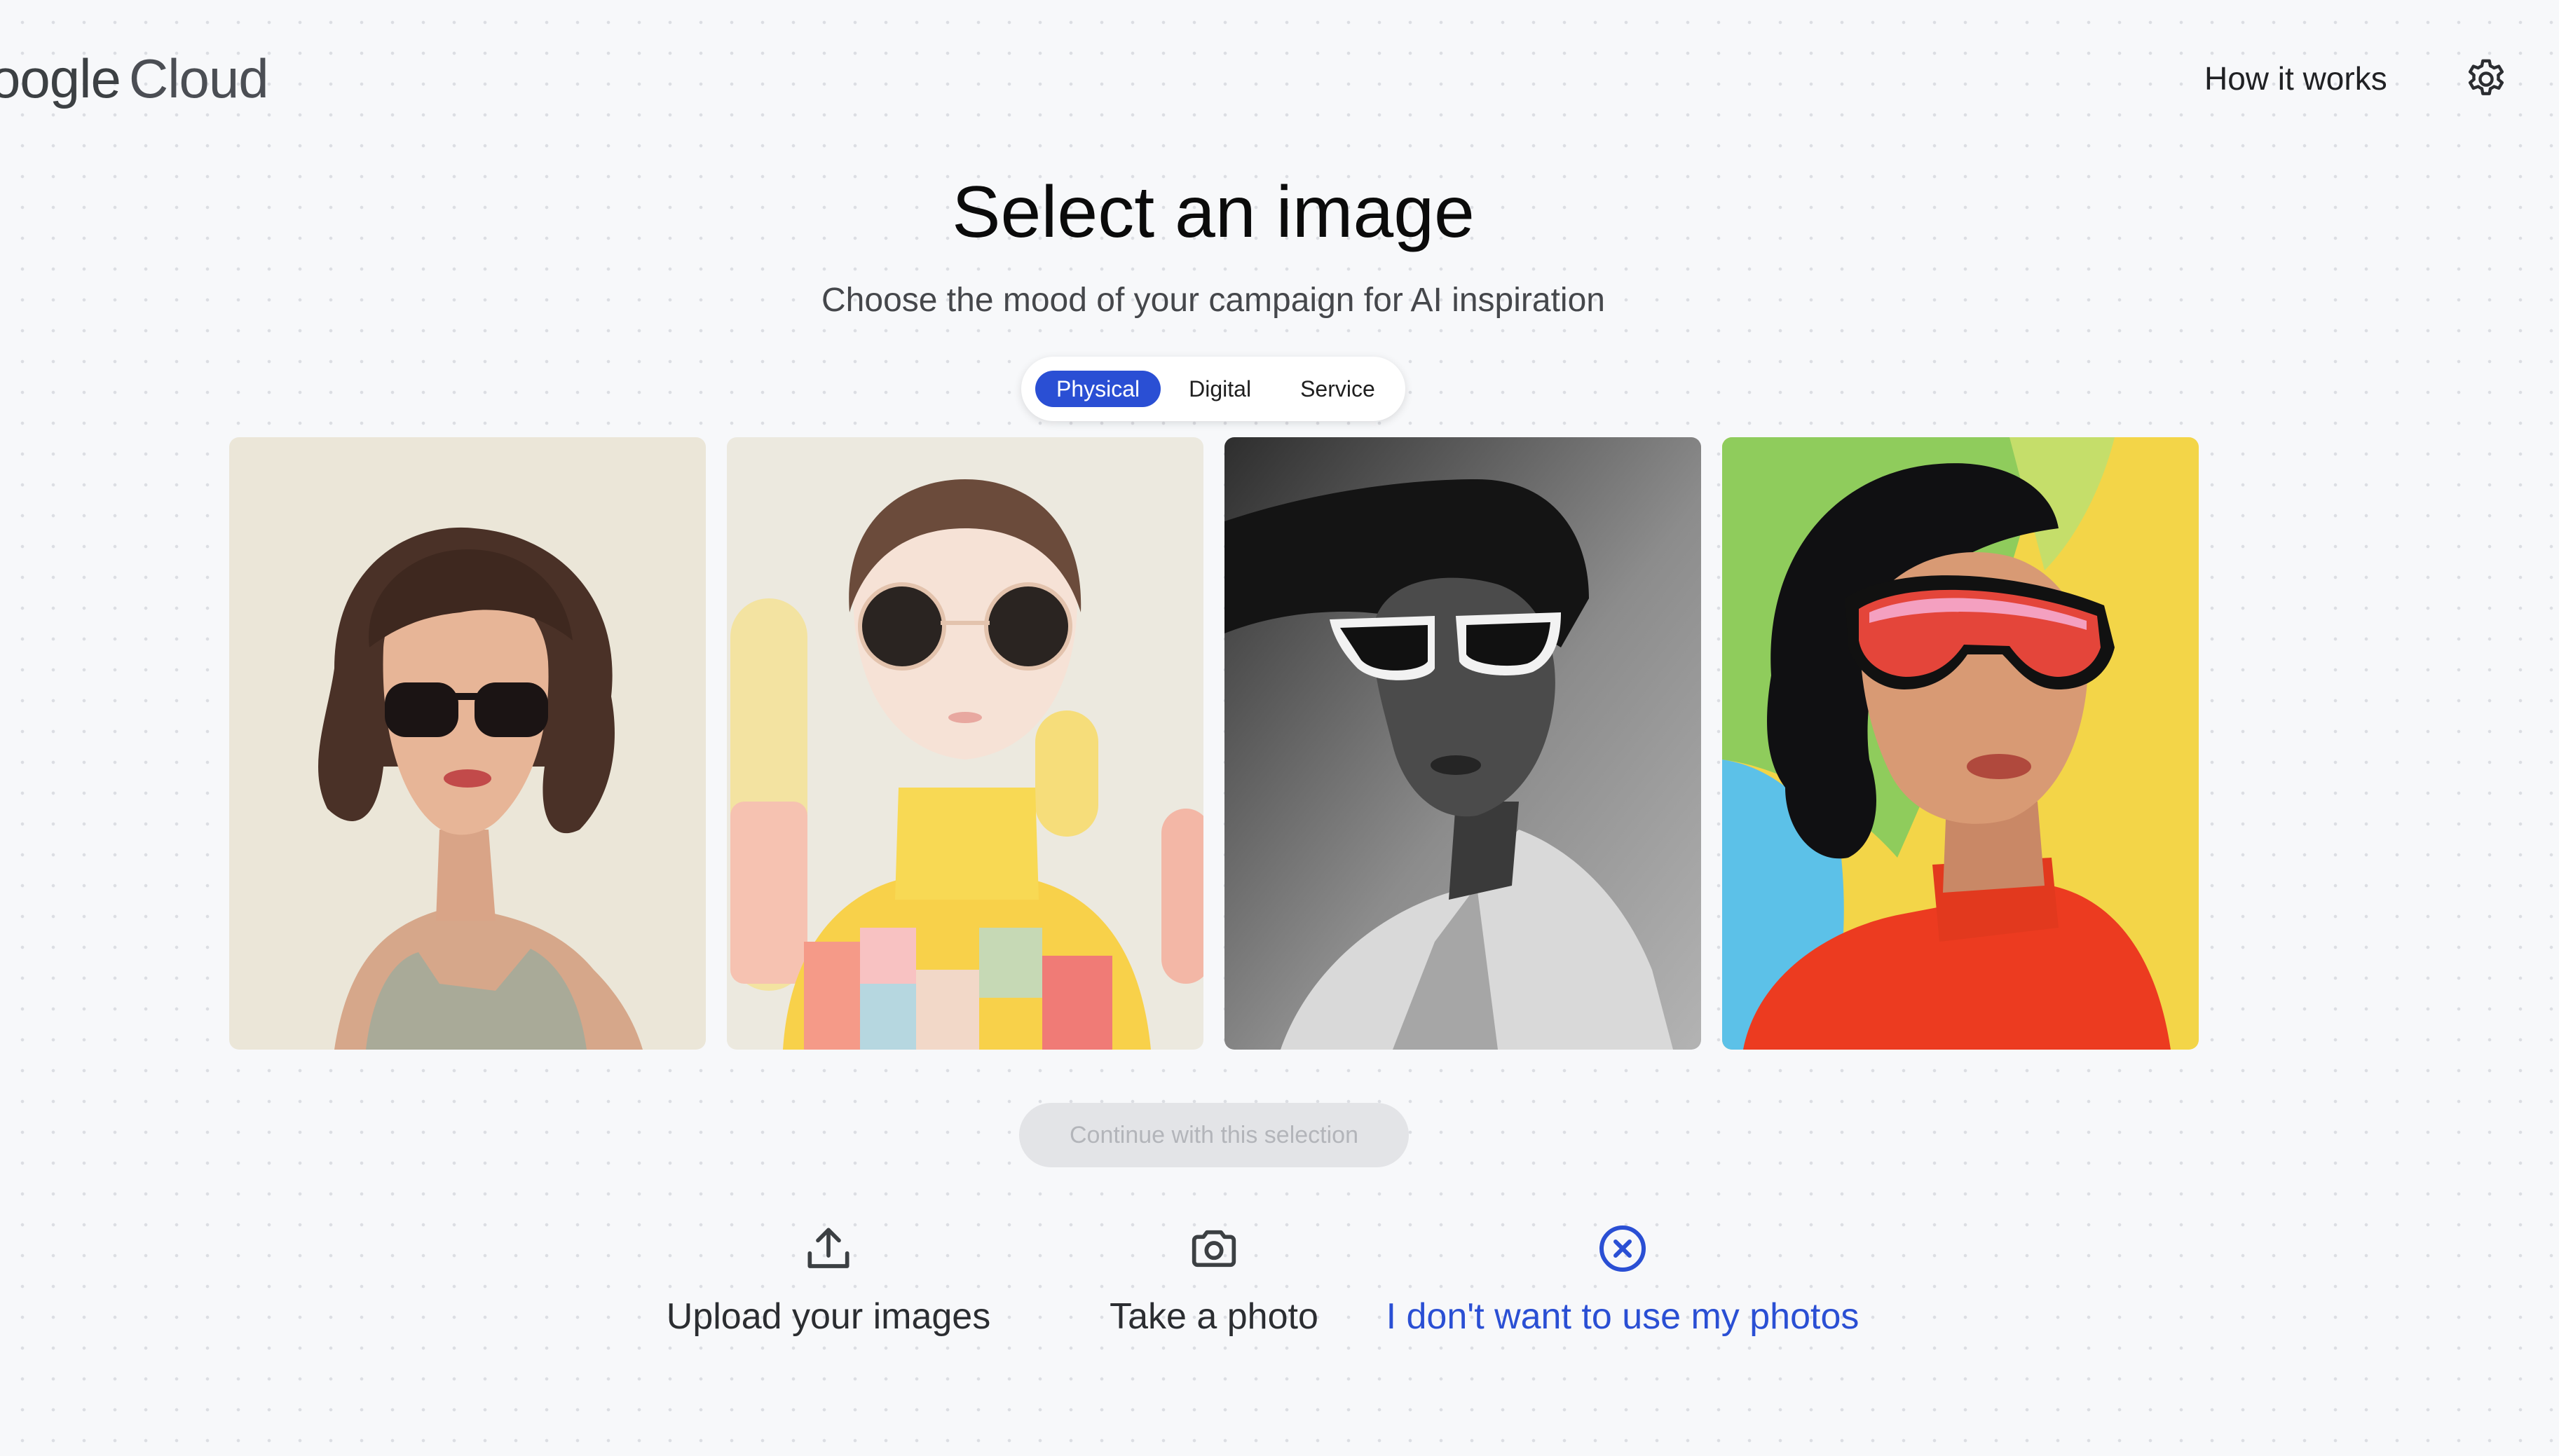 This screenshot has height=1456, width=2559. I want to click on monochrome-portrait-white-sunglasses-image, so click(1463, 743).